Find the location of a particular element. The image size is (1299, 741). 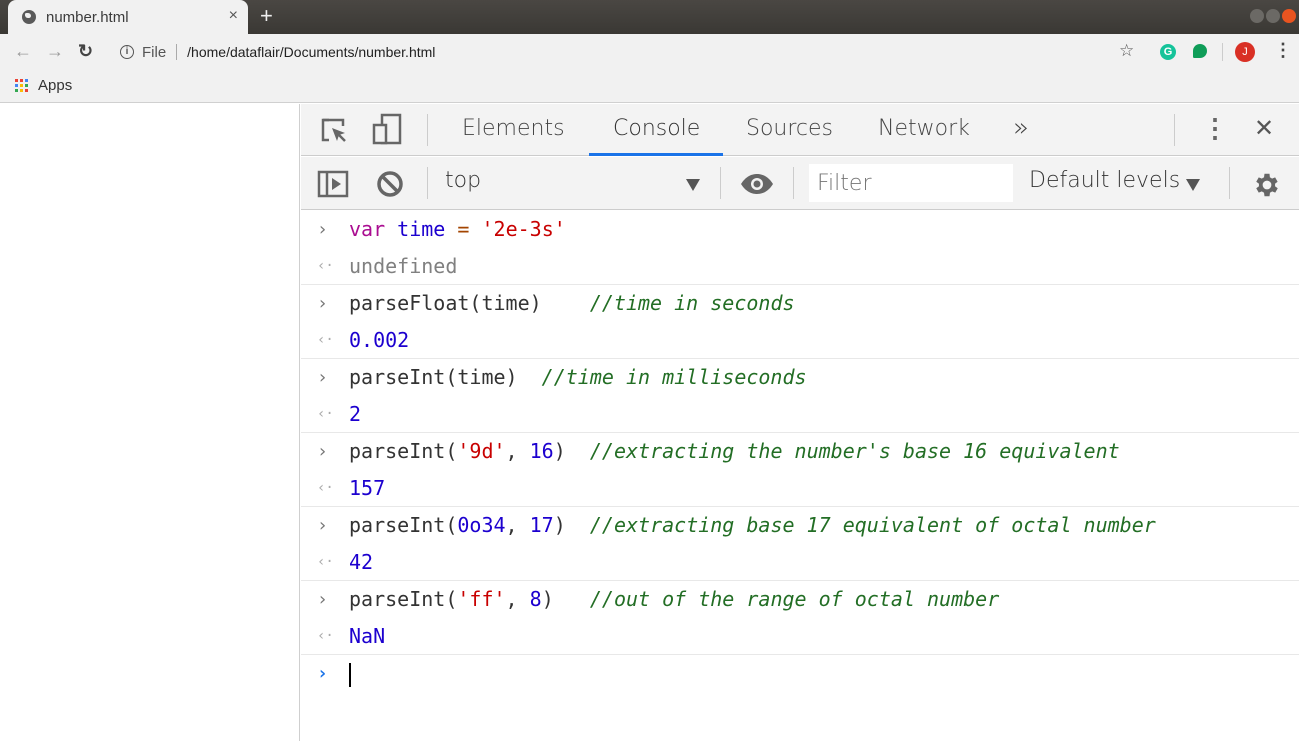

code-token: 8 is located at coordinates (535, 599).